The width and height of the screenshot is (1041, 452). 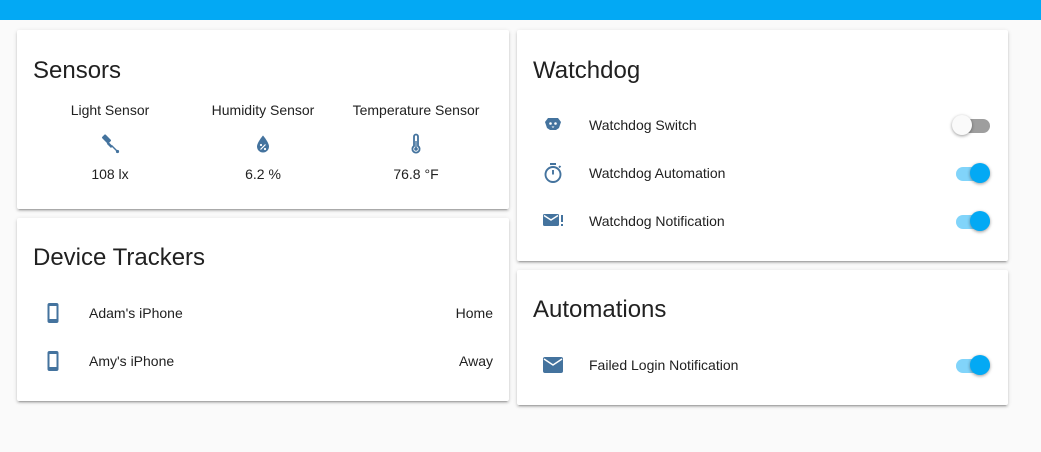 I want to click on light-sensor-icon, so click(x=110, y=144).